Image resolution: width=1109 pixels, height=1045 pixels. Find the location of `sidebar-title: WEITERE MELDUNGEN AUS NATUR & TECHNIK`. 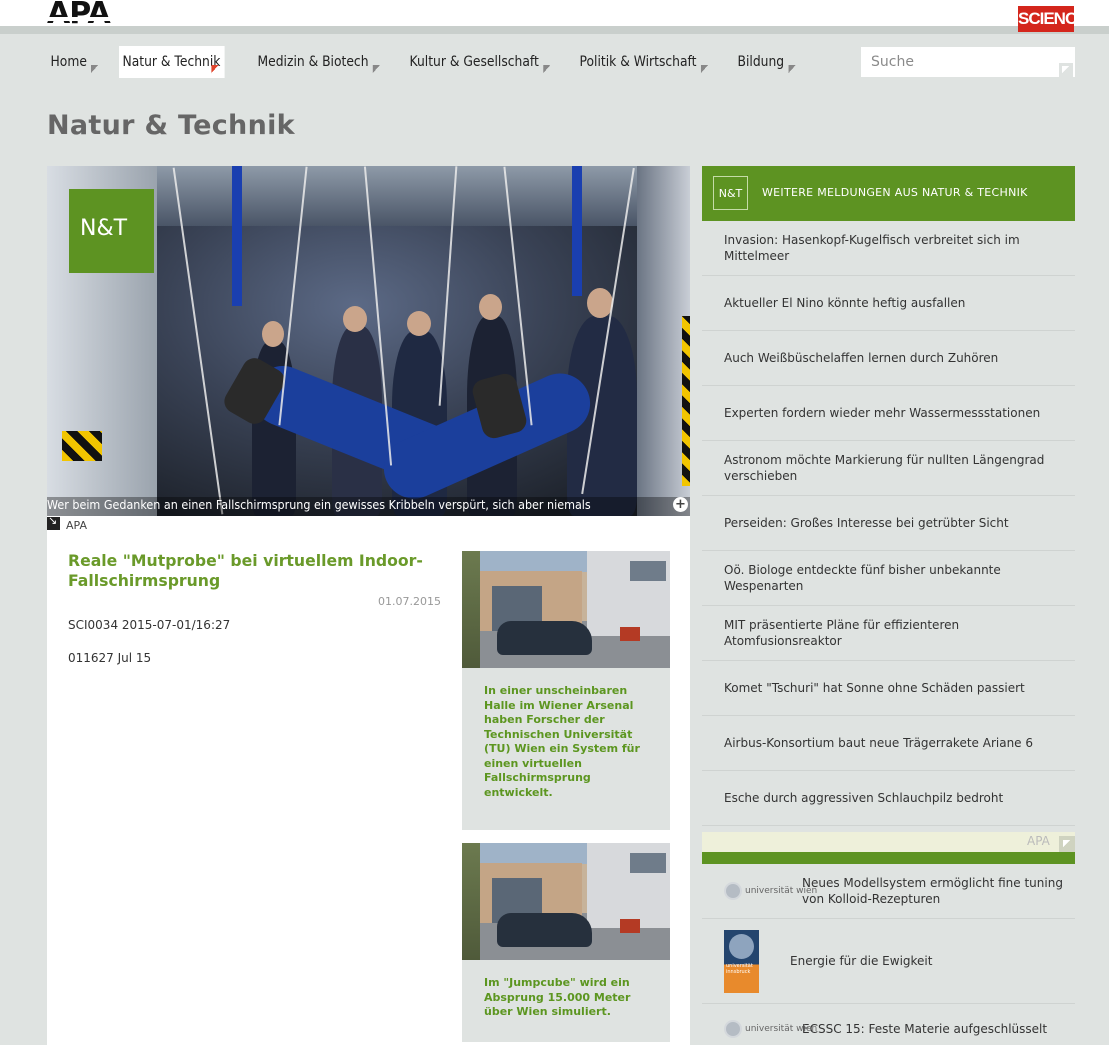

sidebar-title: WEITERE MELDUNGEN AUS NATUR & TECHNIK is located at coordinates (895, 192).